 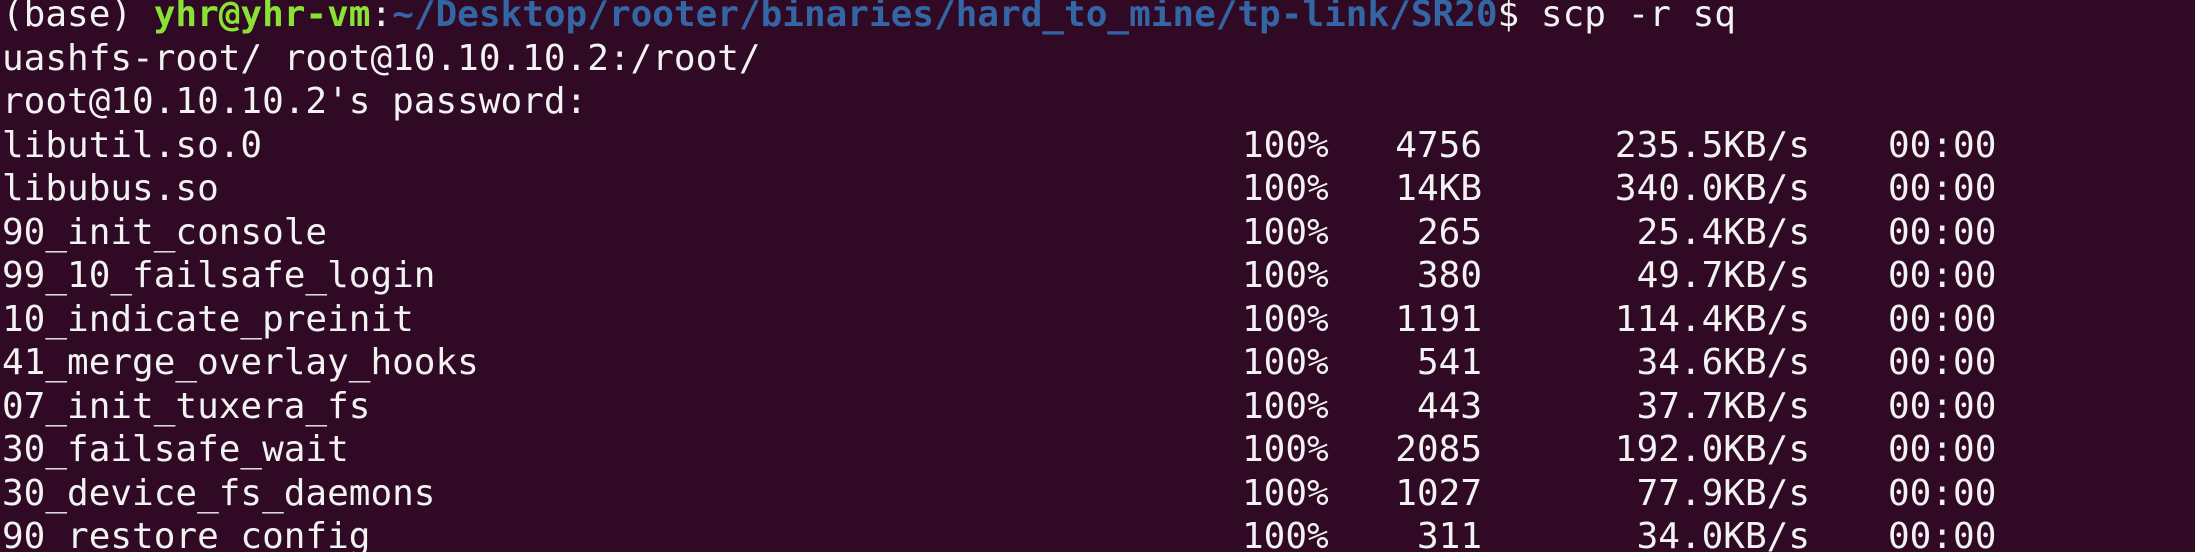 What do you see at coordinates (1519, 17) in the screenshot?
I see `prompt-symbol: $` at bounding box center [1519, 17].